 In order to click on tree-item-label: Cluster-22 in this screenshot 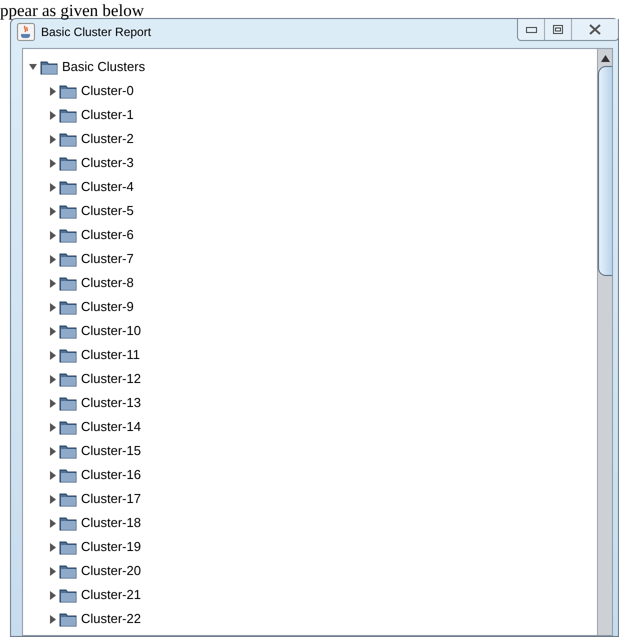, I will do `click(111, 619)`.